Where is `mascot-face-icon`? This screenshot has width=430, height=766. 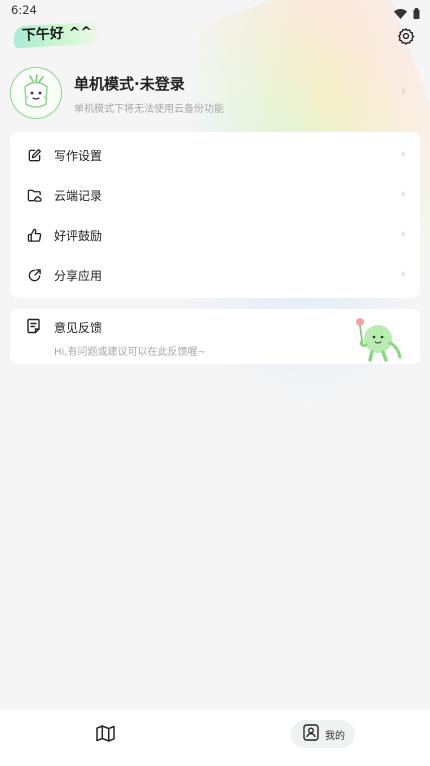
mascot-face-icon is located at coordinates (36, 91).